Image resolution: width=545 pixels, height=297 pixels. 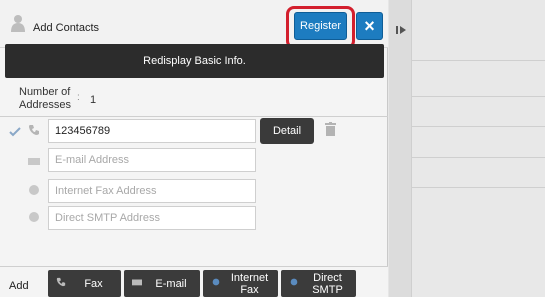 I want to click on expand-arrow-icon, so click(x=401, y=30).